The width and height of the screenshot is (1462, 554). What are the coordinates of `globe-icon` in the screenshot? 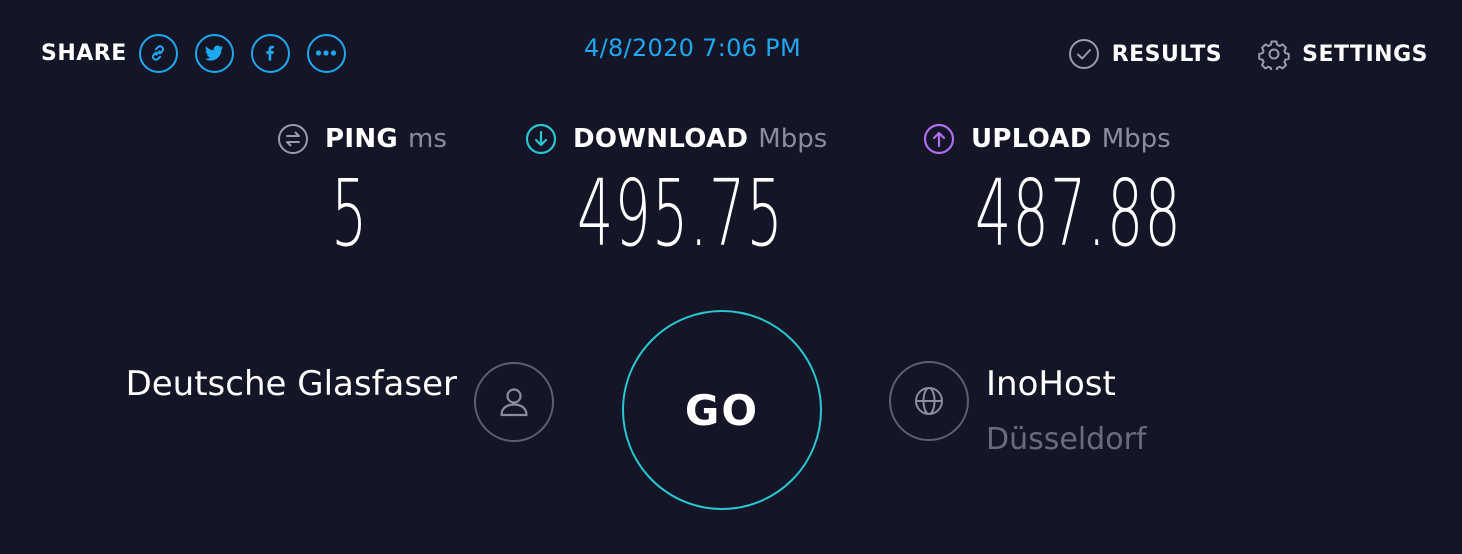 It's located at (929, 401).